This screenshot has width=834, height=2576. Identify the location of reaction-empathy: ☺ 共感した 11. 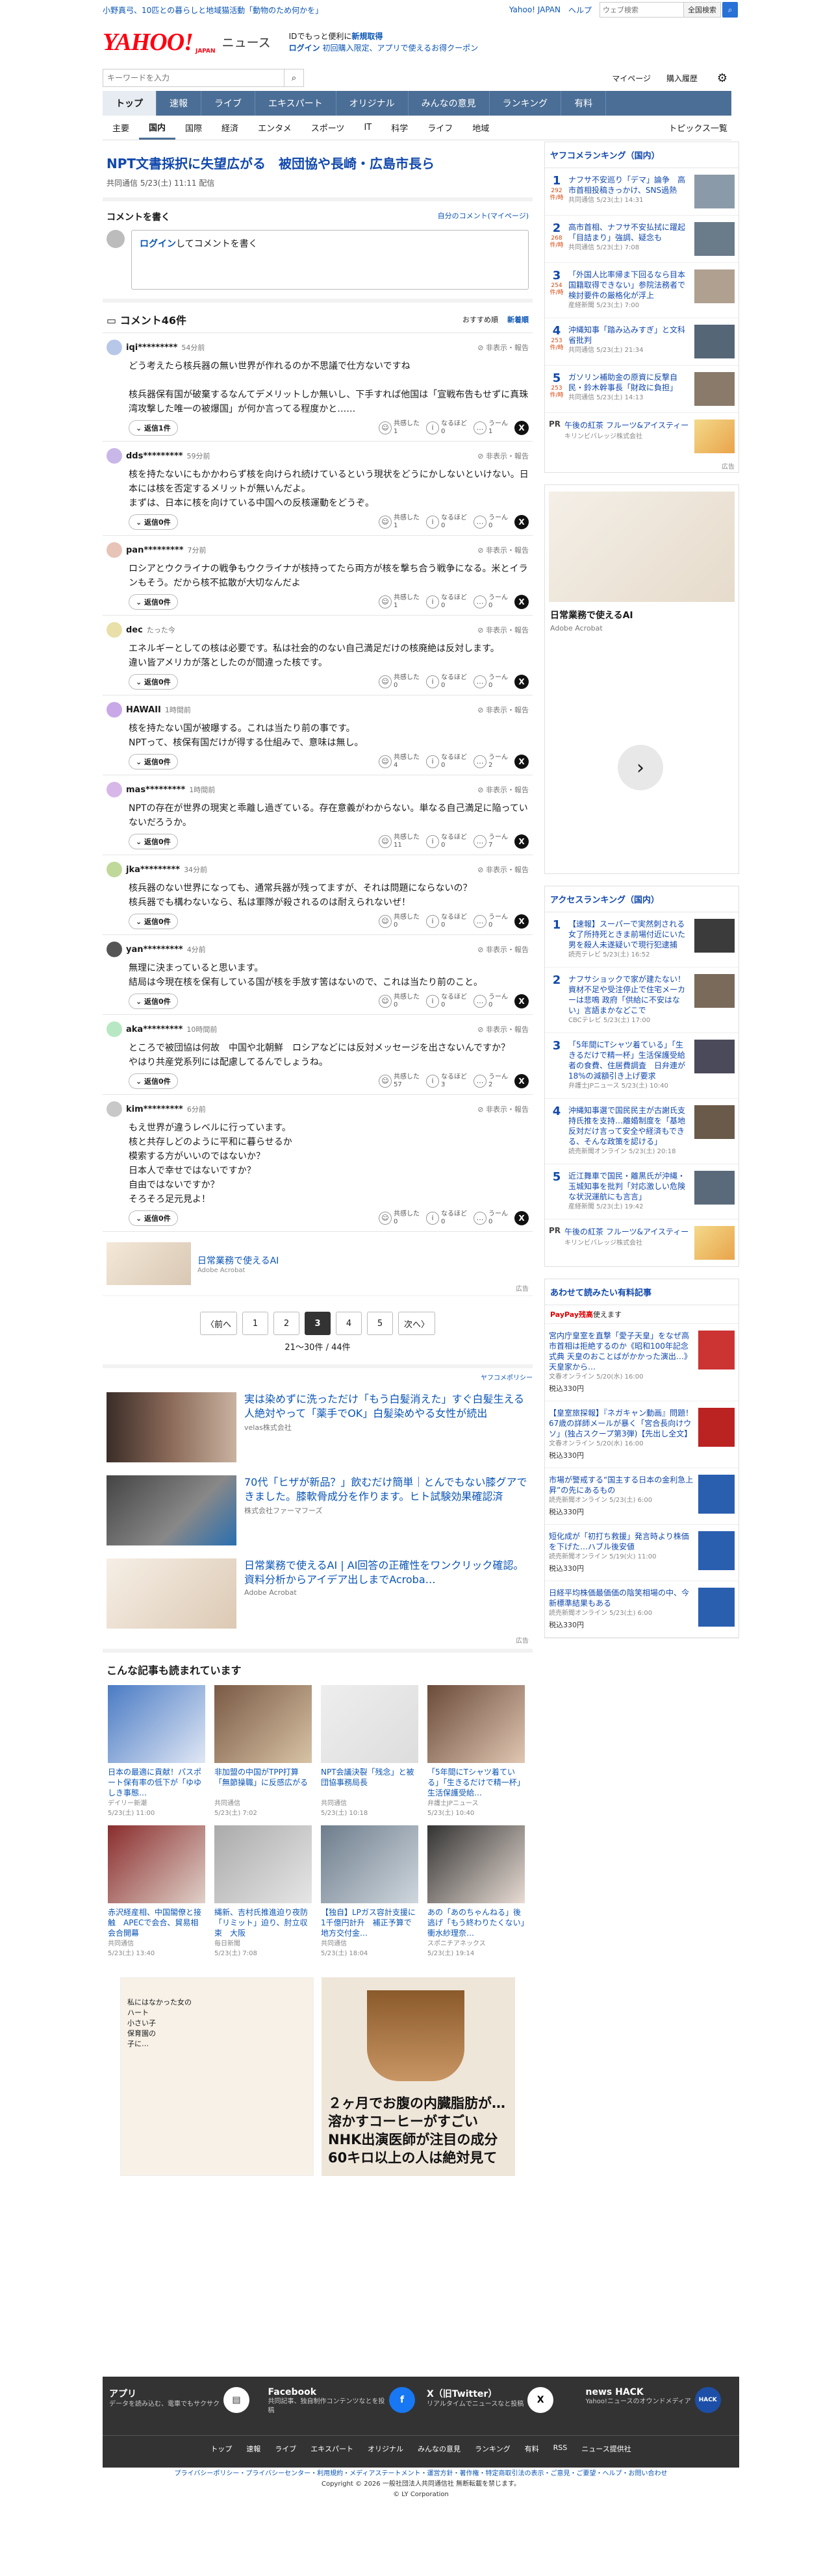
(400, 841).